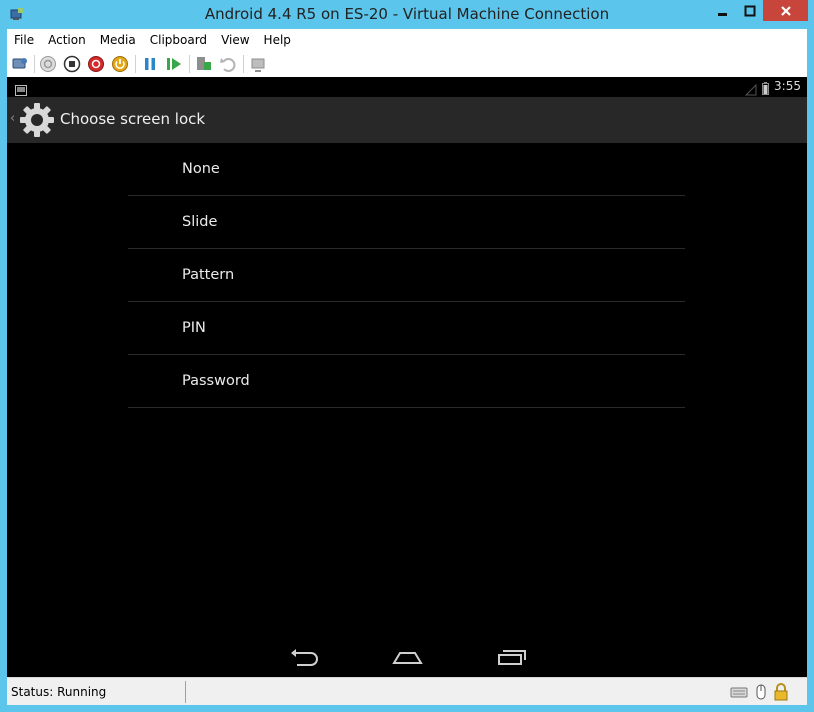 This screenshot has height=712, width=814. I want to click on recents-icon, so click(511, 658).